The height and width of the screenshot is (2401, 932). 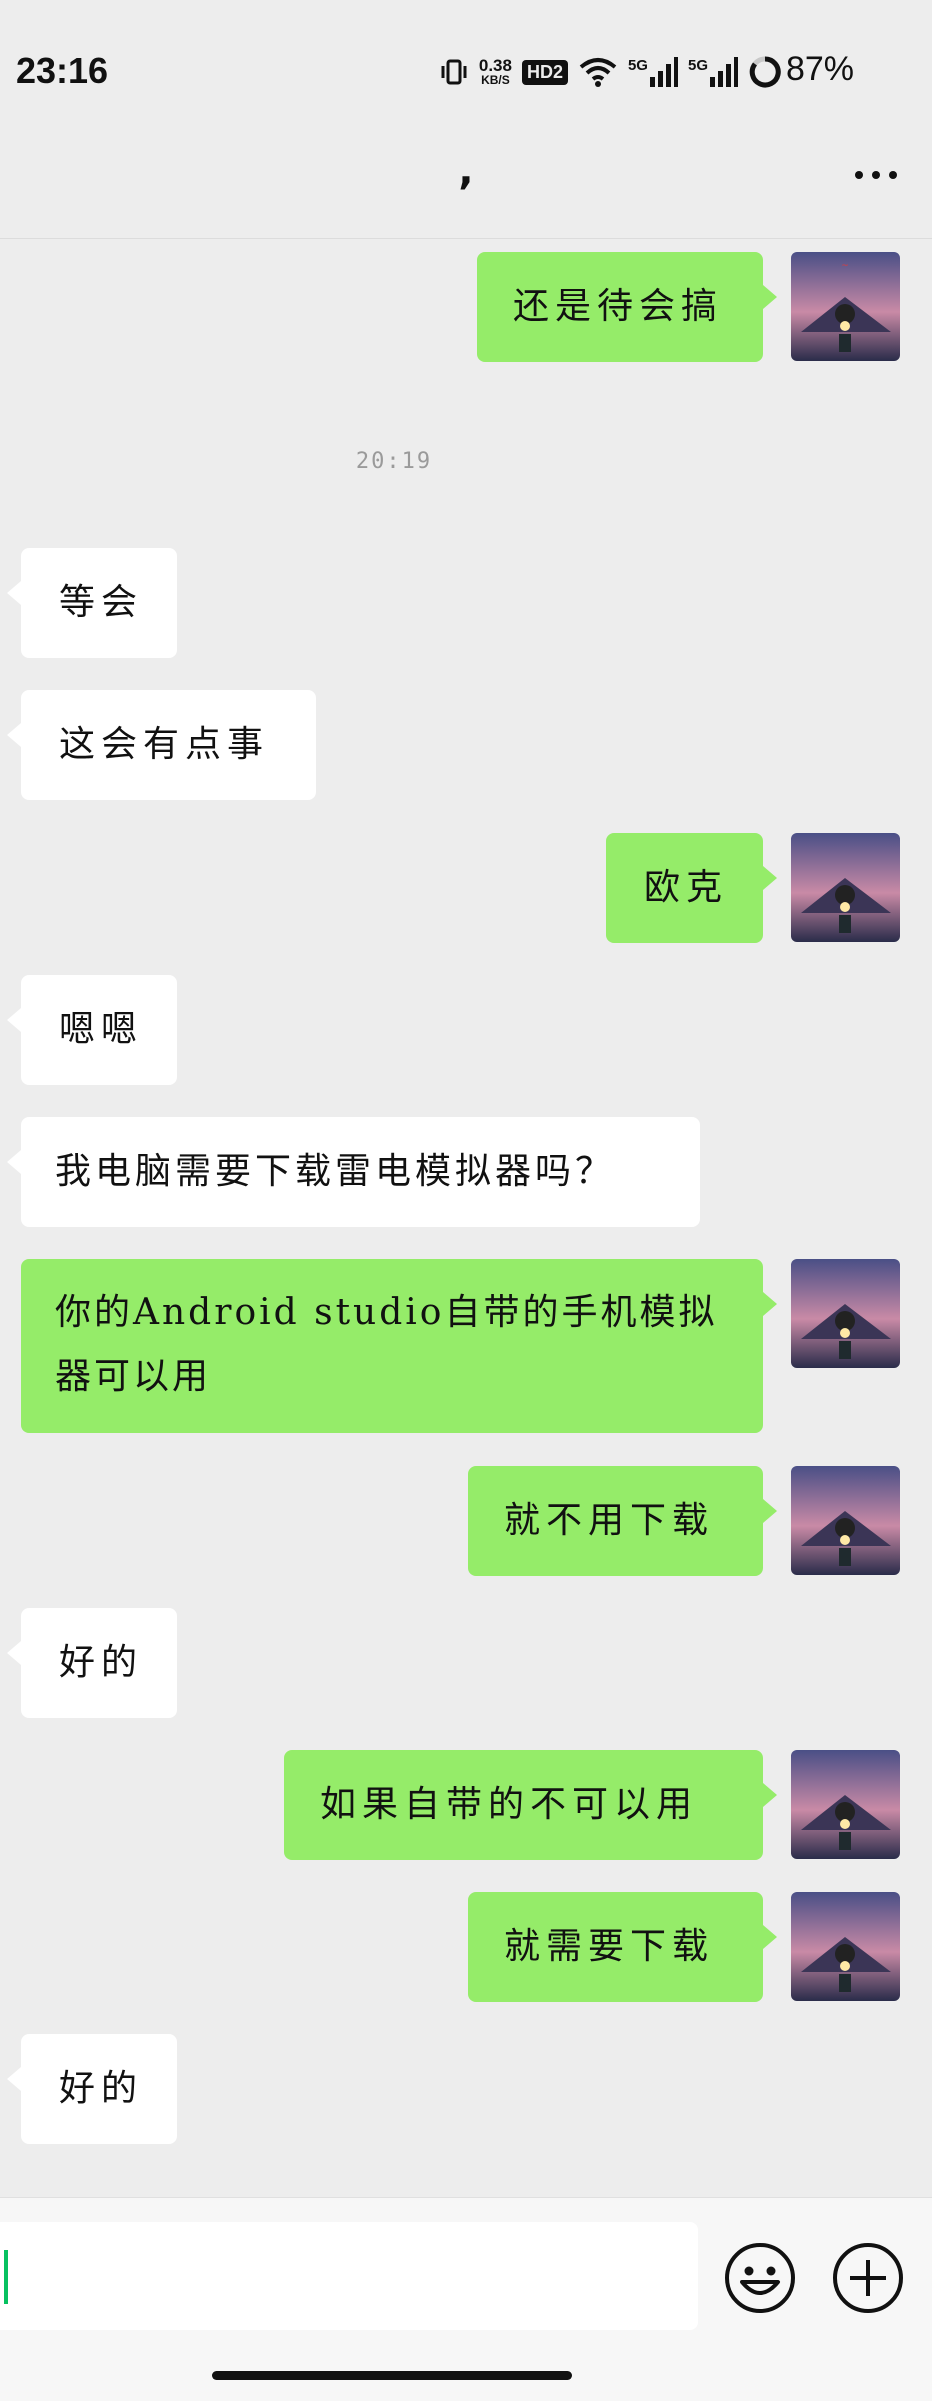 I want to click on message-bubble-incoming: 我电脑需要下载雷电模拟器吗？, so click(x=353, y=1172).